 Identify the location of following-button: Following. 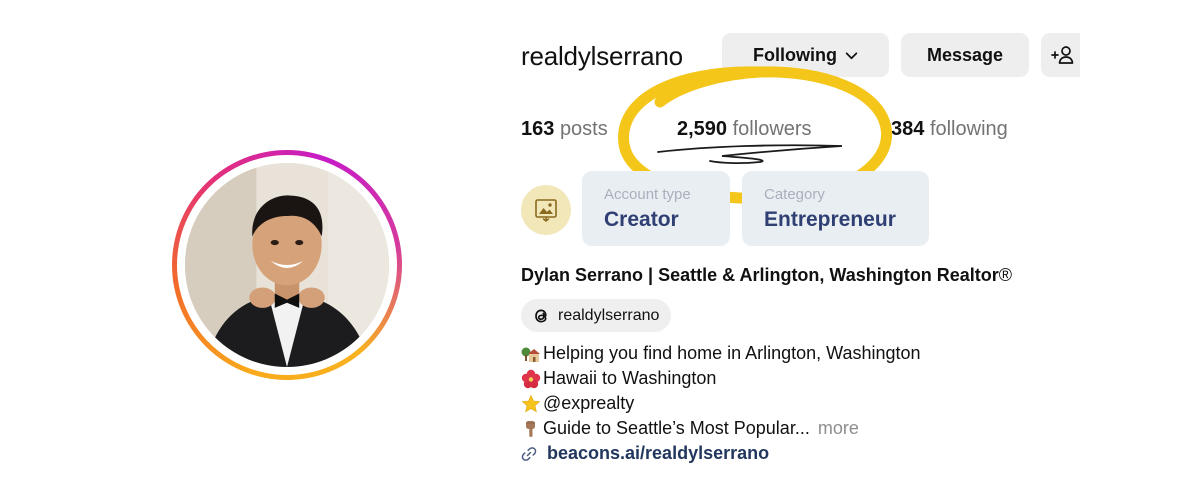
(805, 55).